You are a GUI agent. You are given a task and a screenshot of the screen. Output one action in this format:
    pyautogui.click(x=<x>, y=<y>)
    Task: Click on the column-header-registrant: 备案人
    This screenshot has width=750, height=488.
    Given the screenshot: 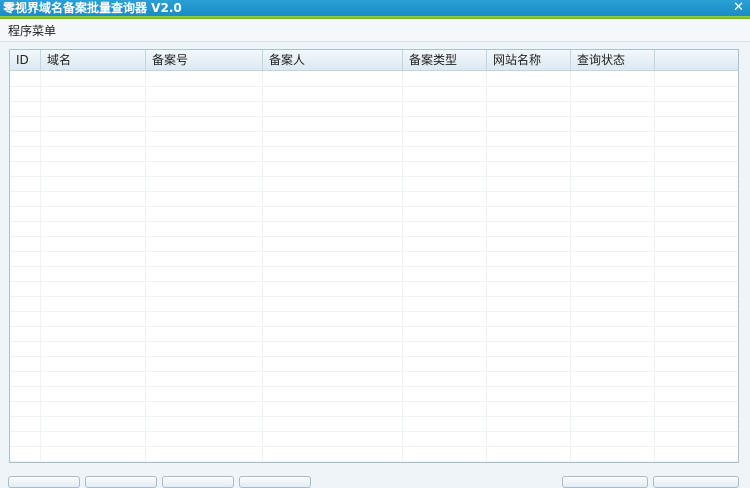 What is the action you would take?
    pyautogui.click(x=333, y=60)
    